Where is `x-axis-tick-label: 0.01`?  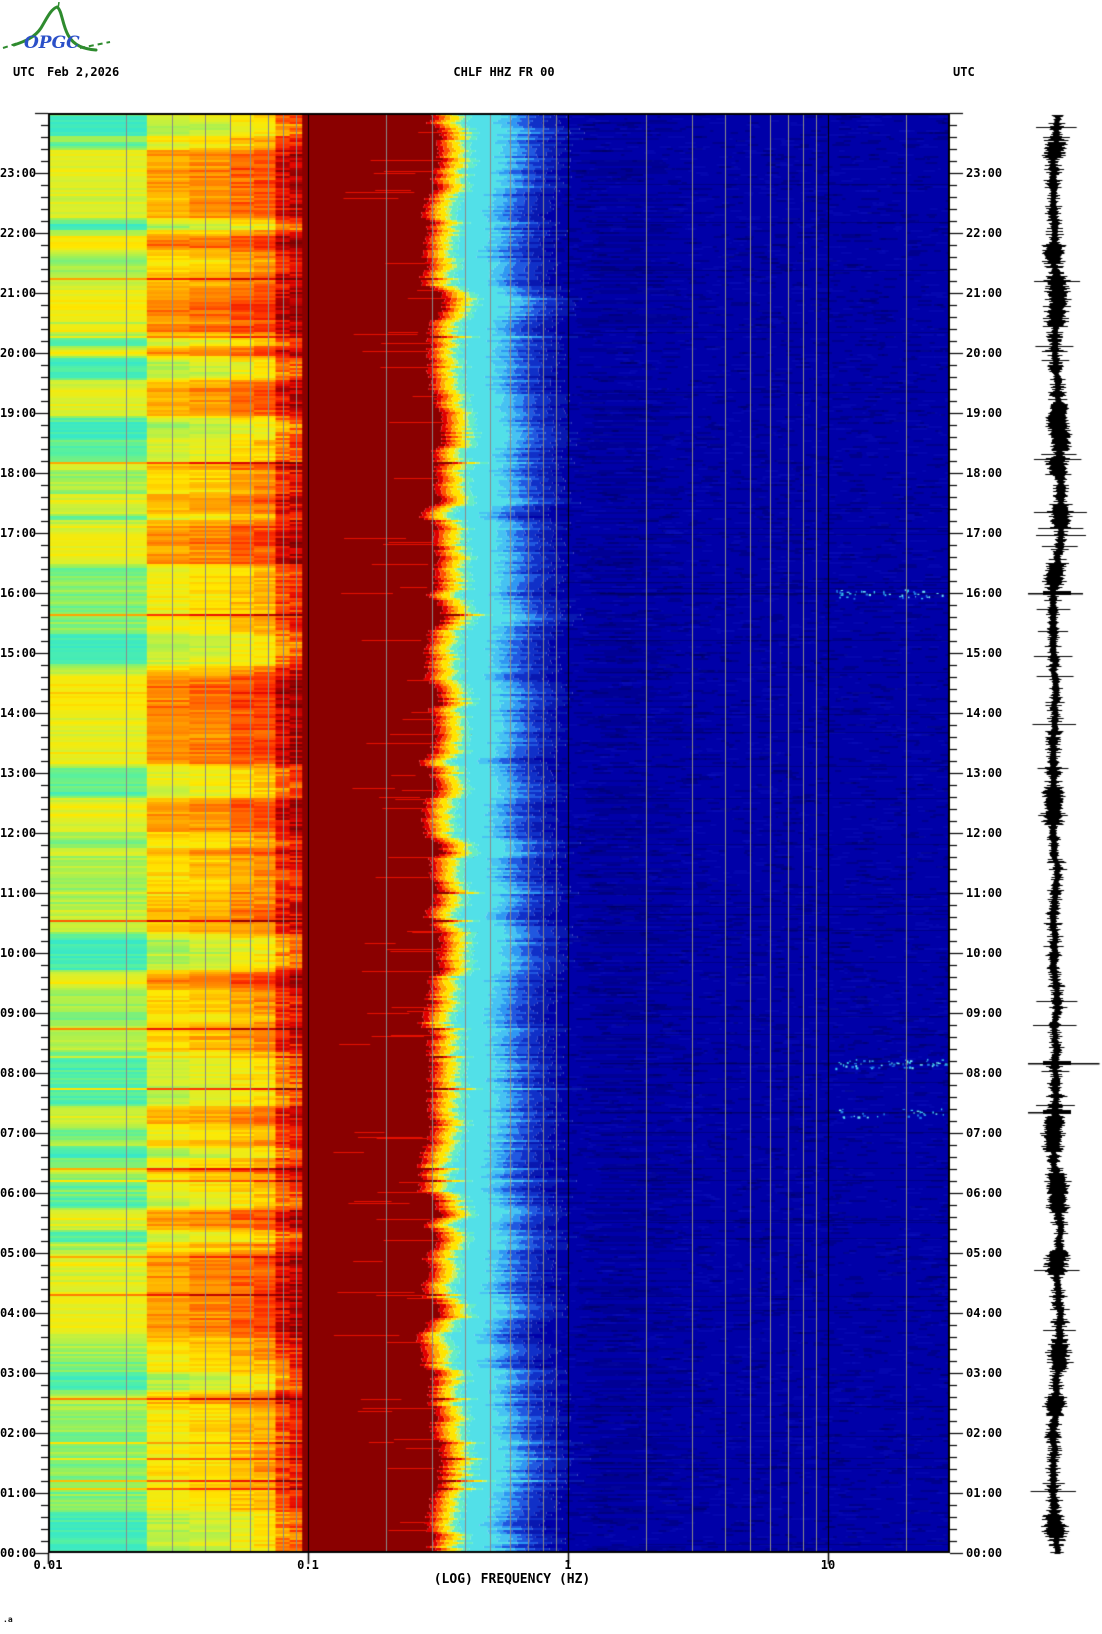 x-axis-tick-label: 0.01 is located at coordinates (48, 1565).